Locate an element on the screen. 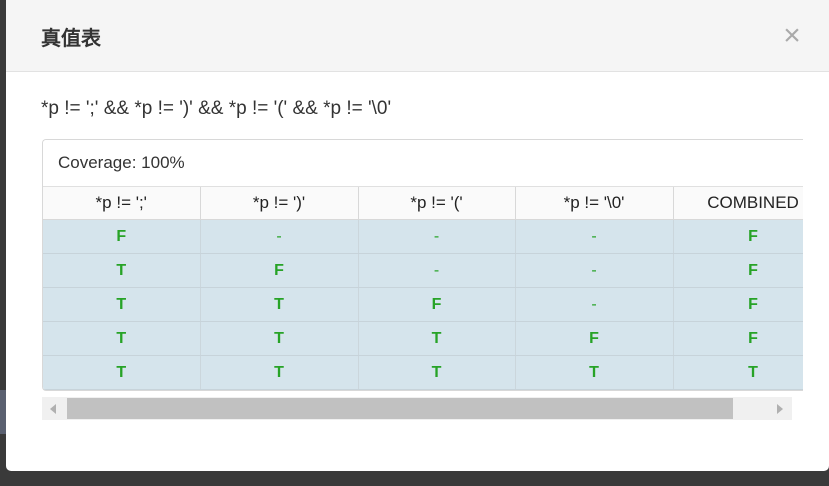 Image resolution: width=829 pixels, height=486 pixels. column-header: COMBINED is located at coordinates (738, 203).